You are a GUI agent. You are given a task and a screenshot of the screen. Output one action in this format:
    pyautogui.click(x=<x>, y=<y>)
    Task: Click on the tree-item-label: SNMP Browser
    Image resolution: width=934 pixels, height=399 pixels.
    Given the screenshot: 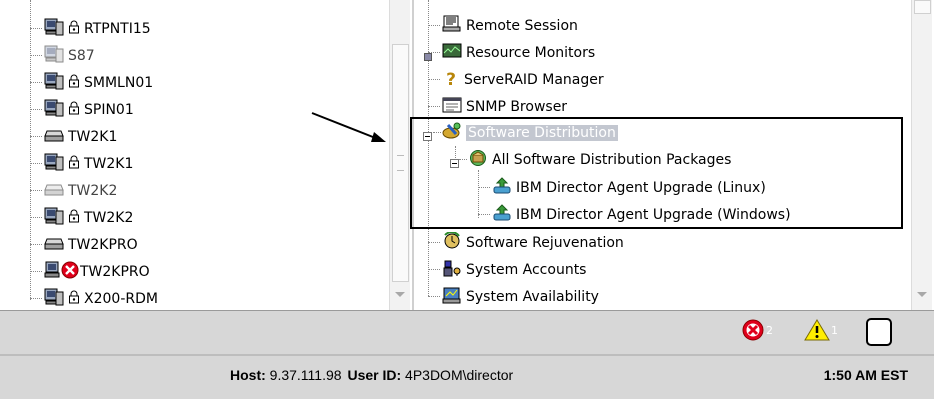 What is the action you would take?
    pyautogui.click(x=517, y=107)
    